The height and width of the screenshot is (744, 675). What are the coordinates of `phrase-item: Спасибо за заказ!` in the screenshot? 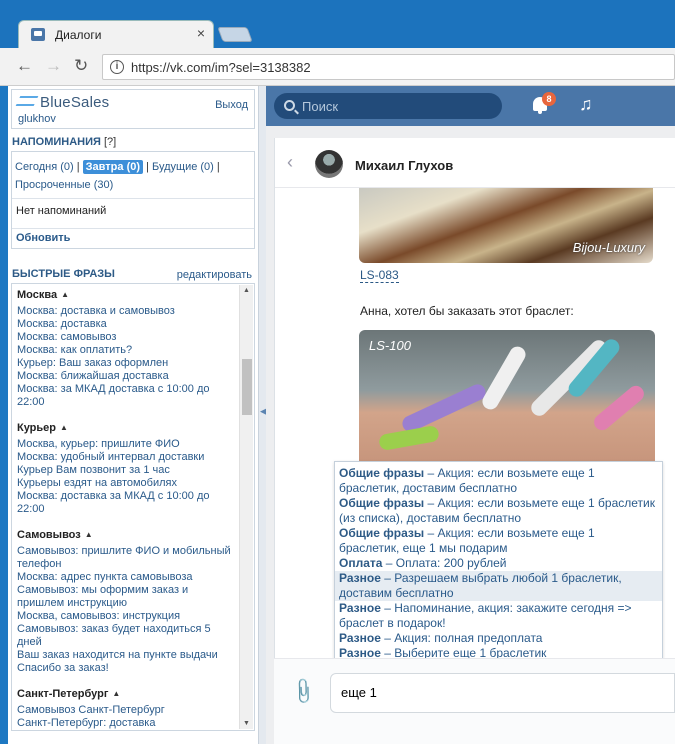 It's located at (126, 668).